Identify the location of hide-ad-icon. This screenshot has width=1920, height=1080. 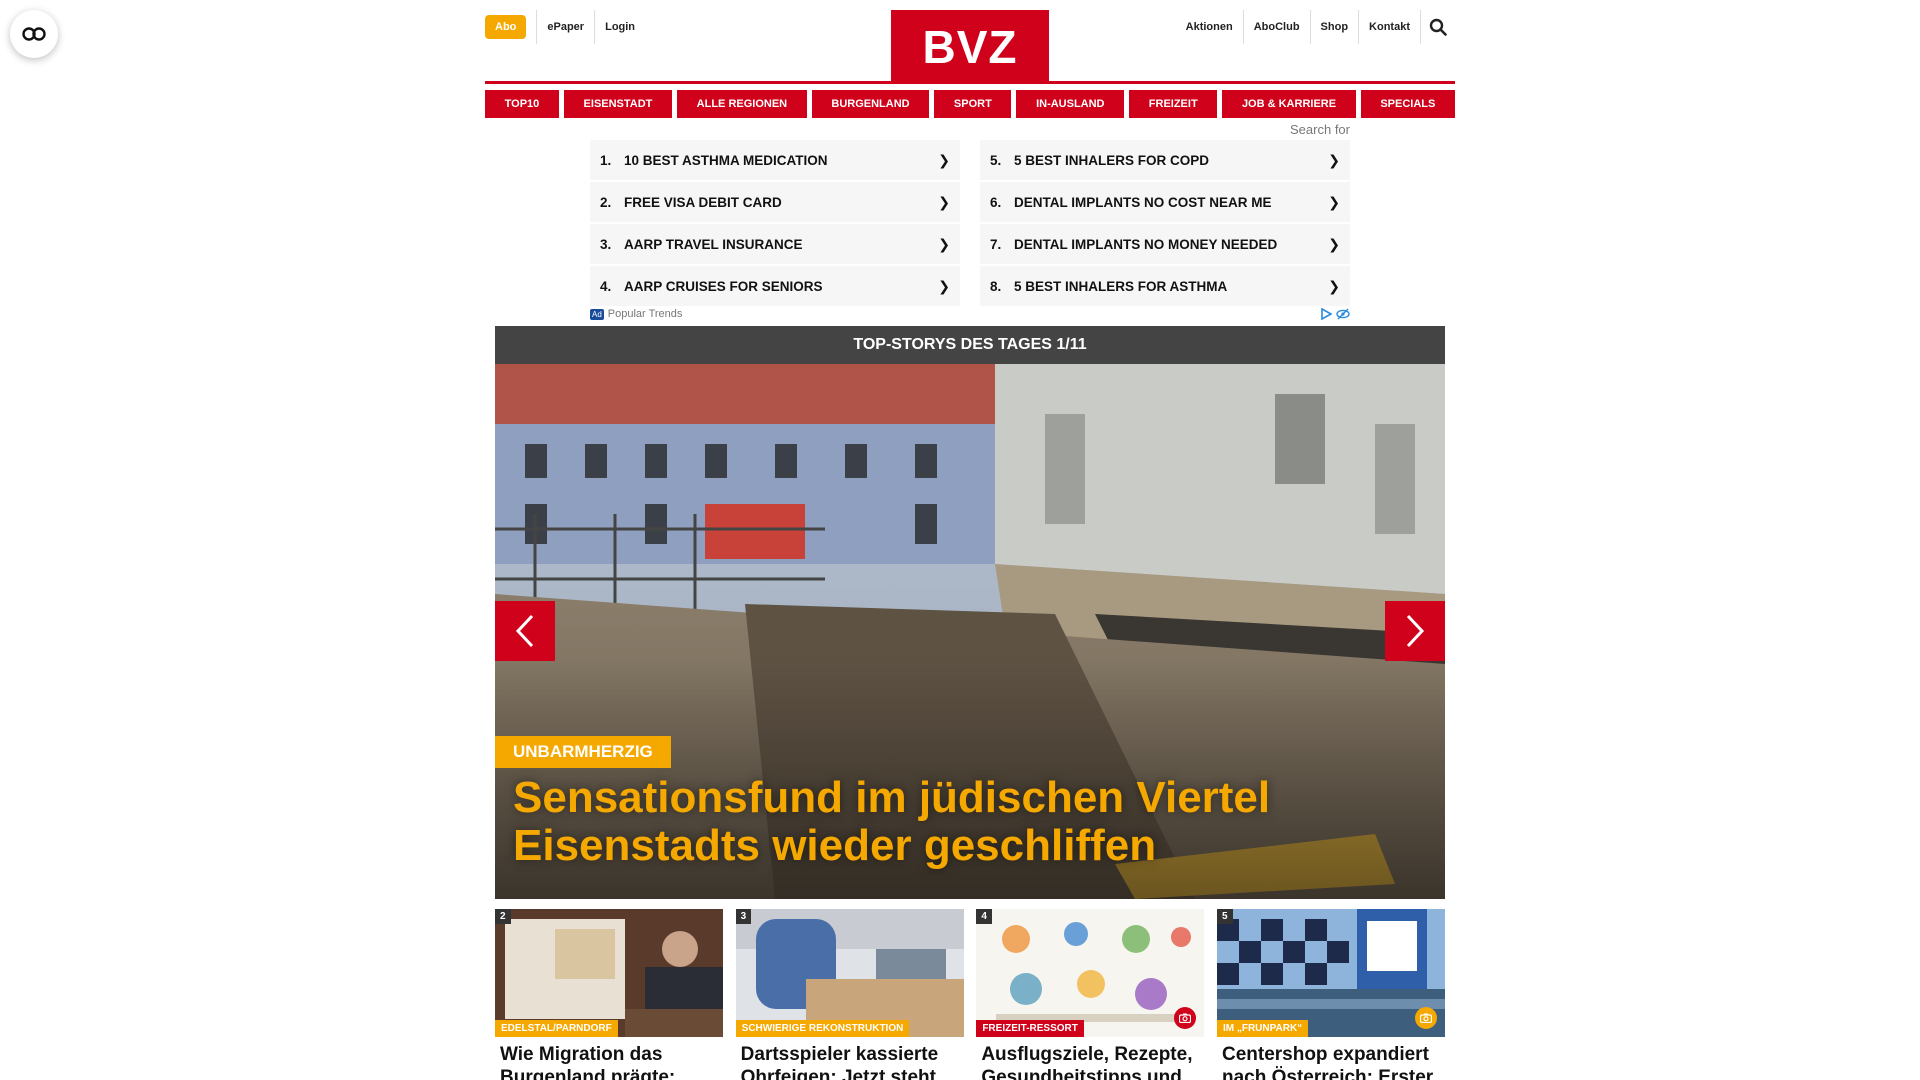
(1343, 314).